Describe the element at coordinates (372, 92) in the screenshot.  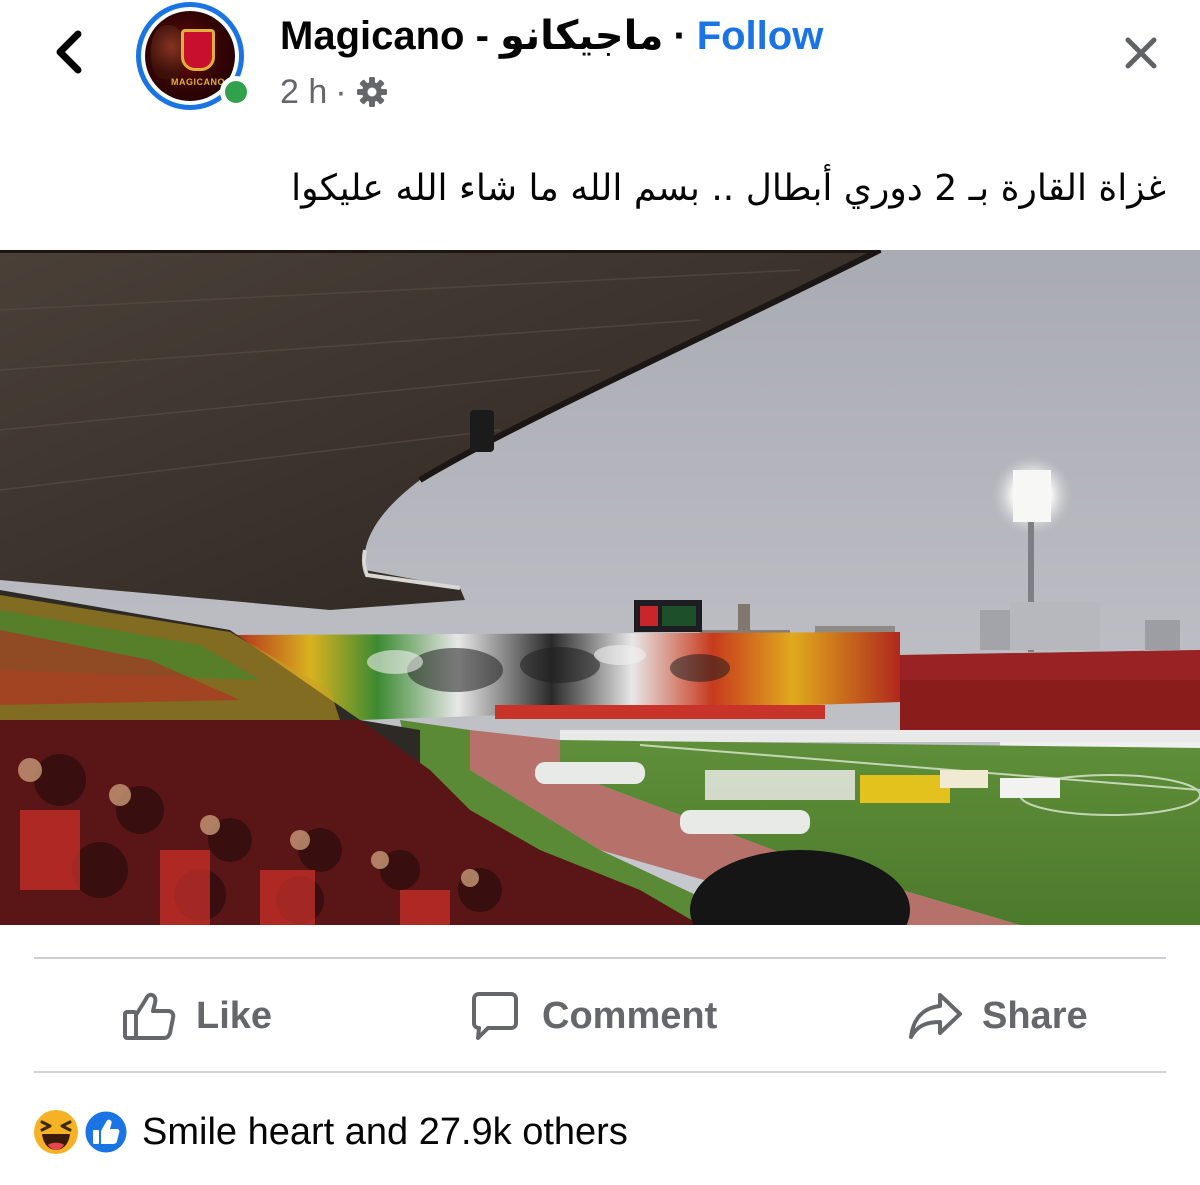
I see `gear-icon` at that location.